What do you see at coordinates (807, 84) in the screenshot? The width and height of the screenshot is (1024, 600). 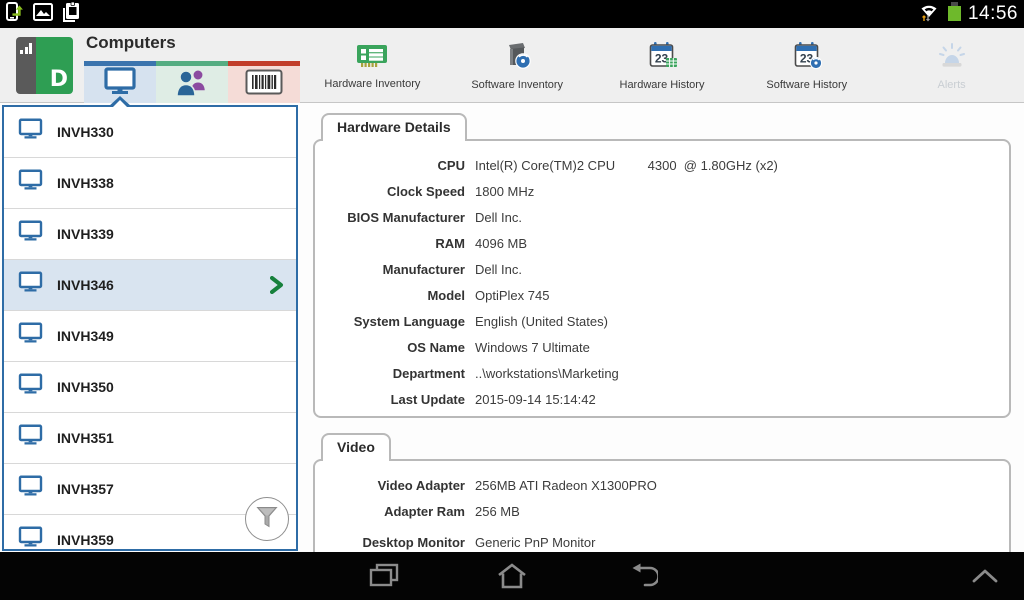 I see `action-label: Software History` at bounding box center [807, 84].